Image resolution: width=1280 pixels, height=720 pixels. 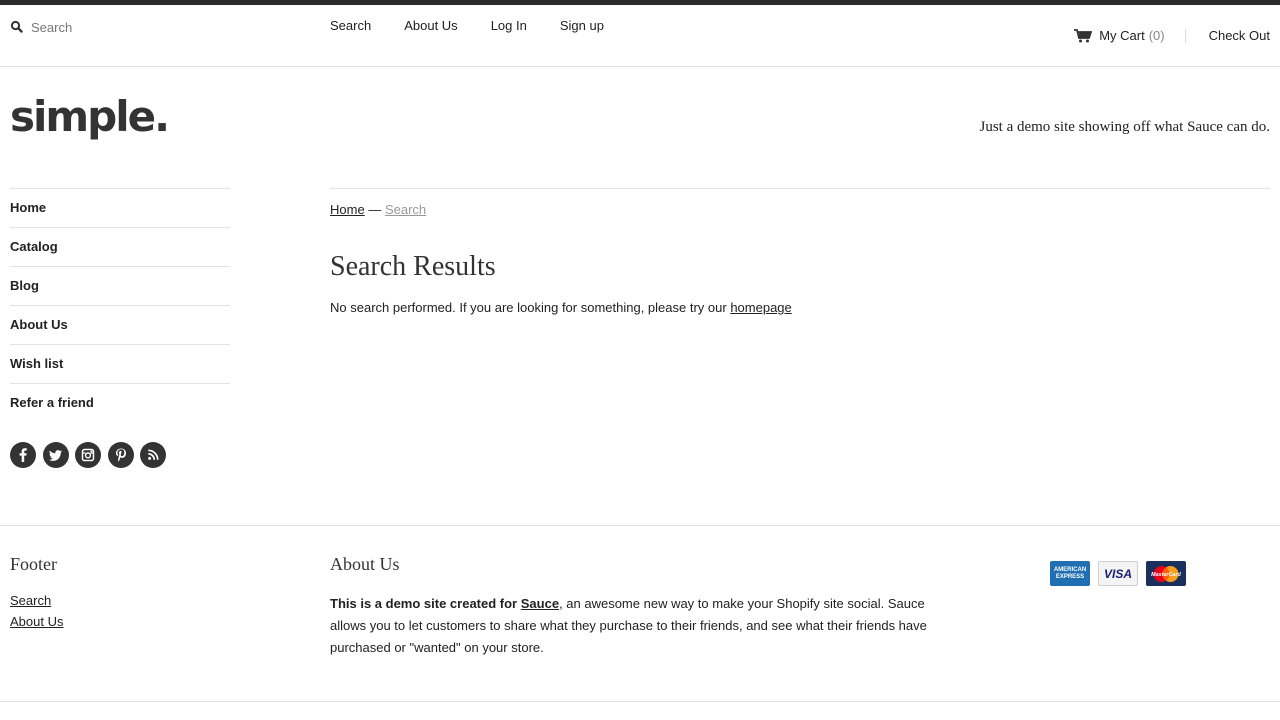 What do you see at coordinates (350, 25) in the screenshot?
I see `top-link-search: Search` at bounding box center [350, 25].